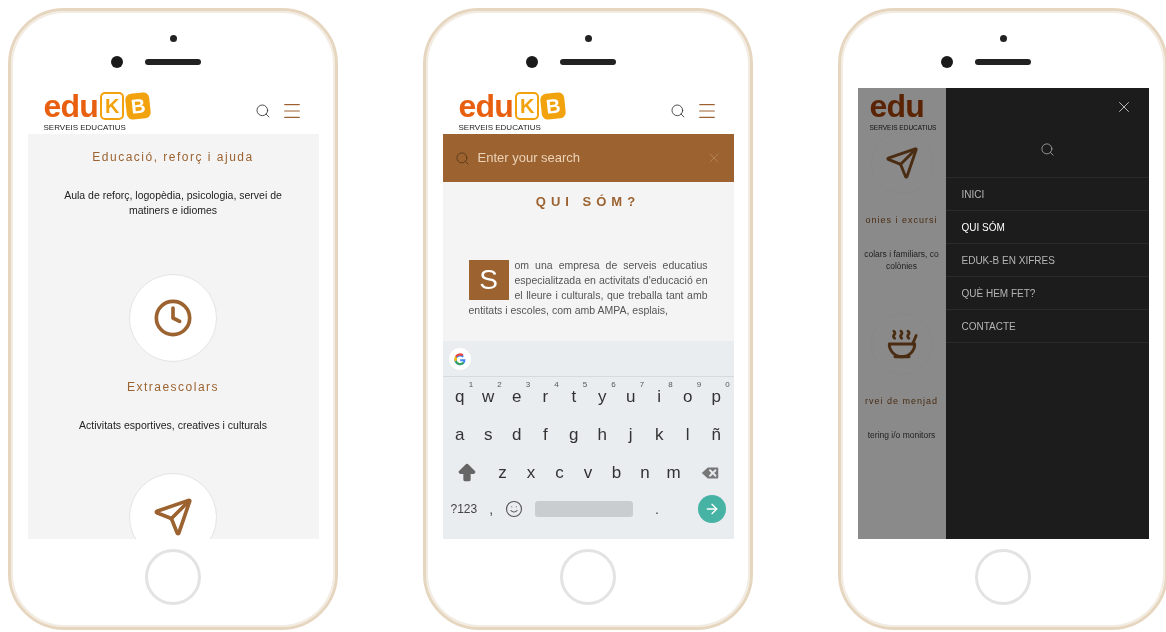 The image size is (1166, 632). I want to click on section-title: Educació, reforç i ajuda, so click(173, 157).